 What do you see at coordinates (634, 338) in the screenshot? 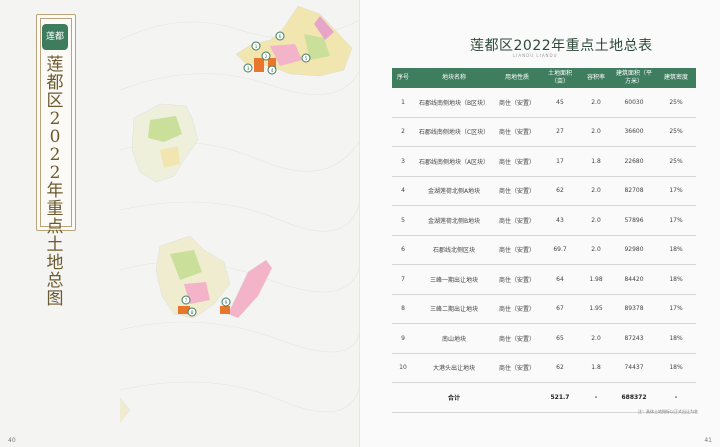
I see `table-cell: 87243` at bounding box center [634, 338].